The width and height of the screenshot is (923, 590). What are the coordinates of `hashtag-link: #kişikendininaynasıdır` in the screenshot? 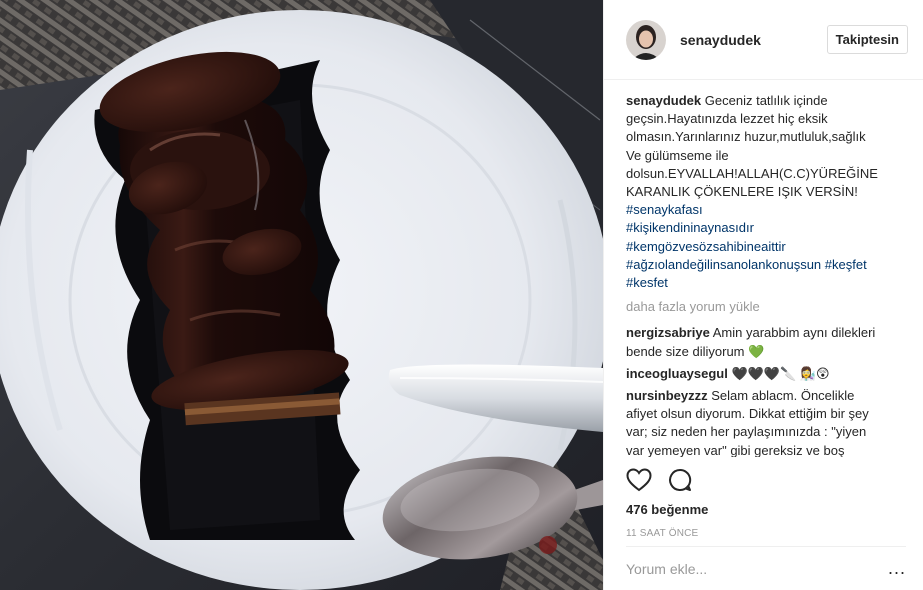 It's located at (765, 228).